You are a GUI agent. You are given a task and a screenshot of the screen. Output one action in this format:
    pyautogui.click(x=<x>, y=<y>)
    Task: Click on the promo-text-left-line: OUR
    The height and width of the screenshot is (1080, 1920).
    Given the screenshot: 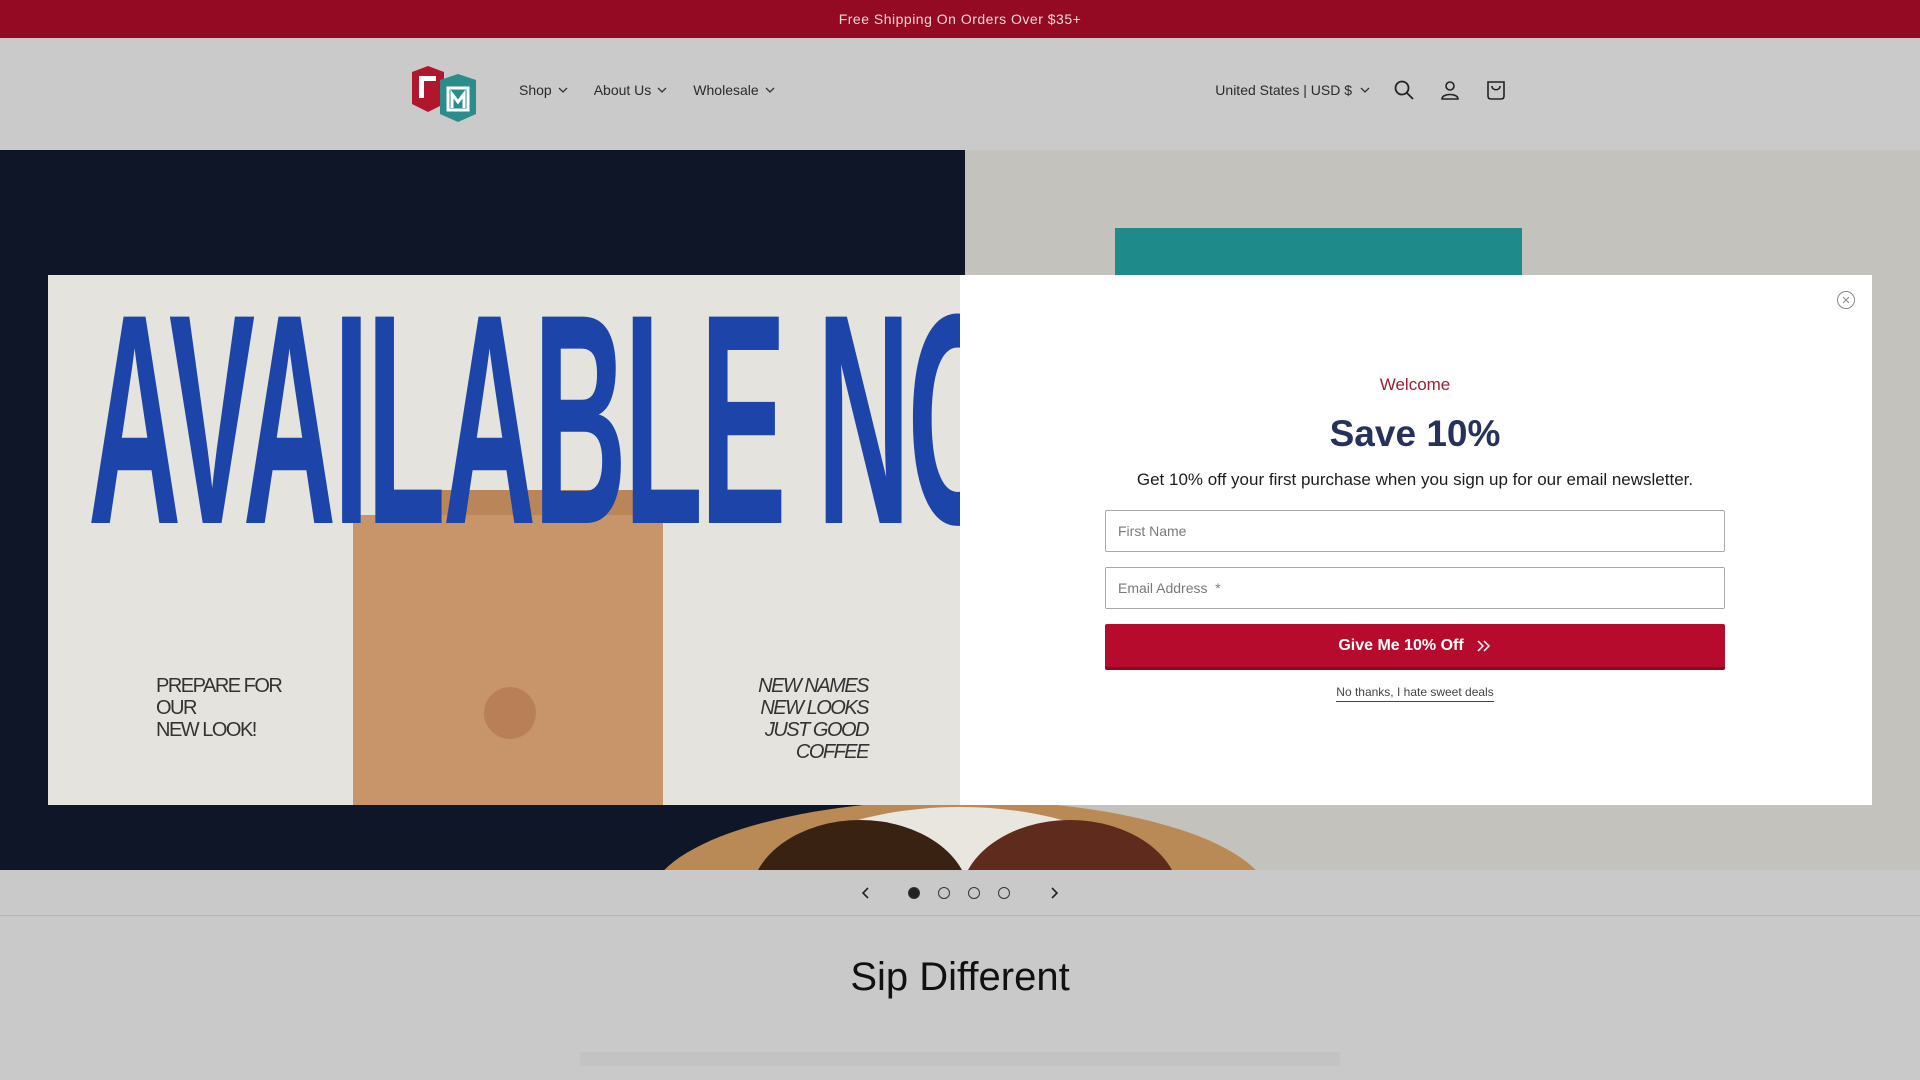 What is the action you would take?
    pyautogui.click(x=176, y=708)
    